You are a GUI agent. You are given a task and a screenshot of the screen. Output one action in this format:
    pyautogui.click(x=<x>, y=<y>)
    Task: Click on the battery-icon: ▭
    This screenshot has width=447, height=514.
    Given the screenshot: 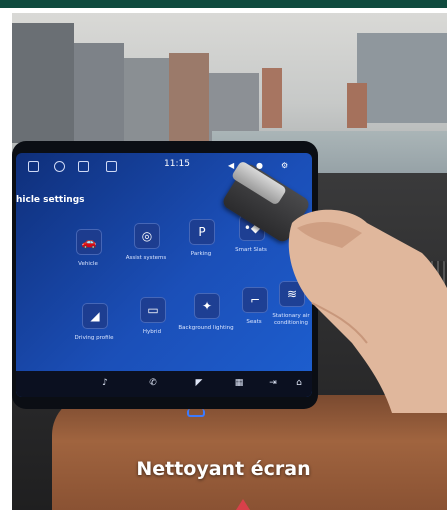 What is the action you would take?
    pyautogui.click(x=153, y=310)
    